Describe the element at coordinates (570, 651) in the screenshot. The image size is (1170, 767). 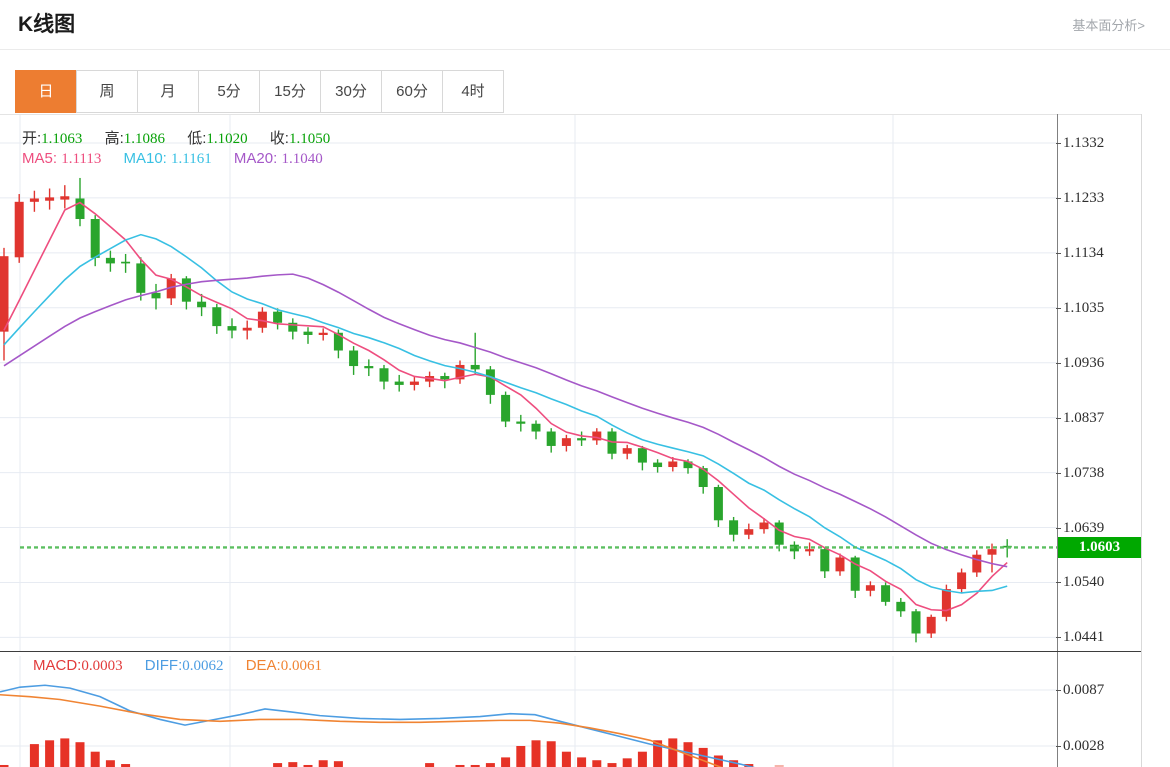
I see `panel-separator` at that location.